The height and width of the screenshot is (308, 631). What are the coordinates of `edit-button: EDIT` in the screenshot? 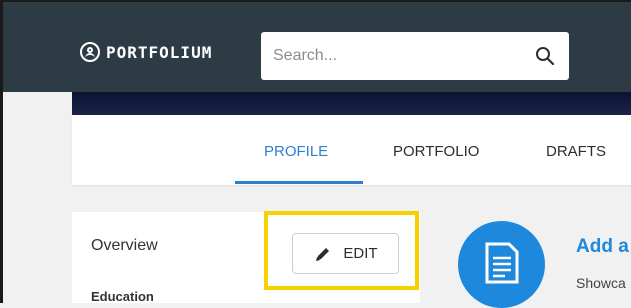 It's located at (345, 253).